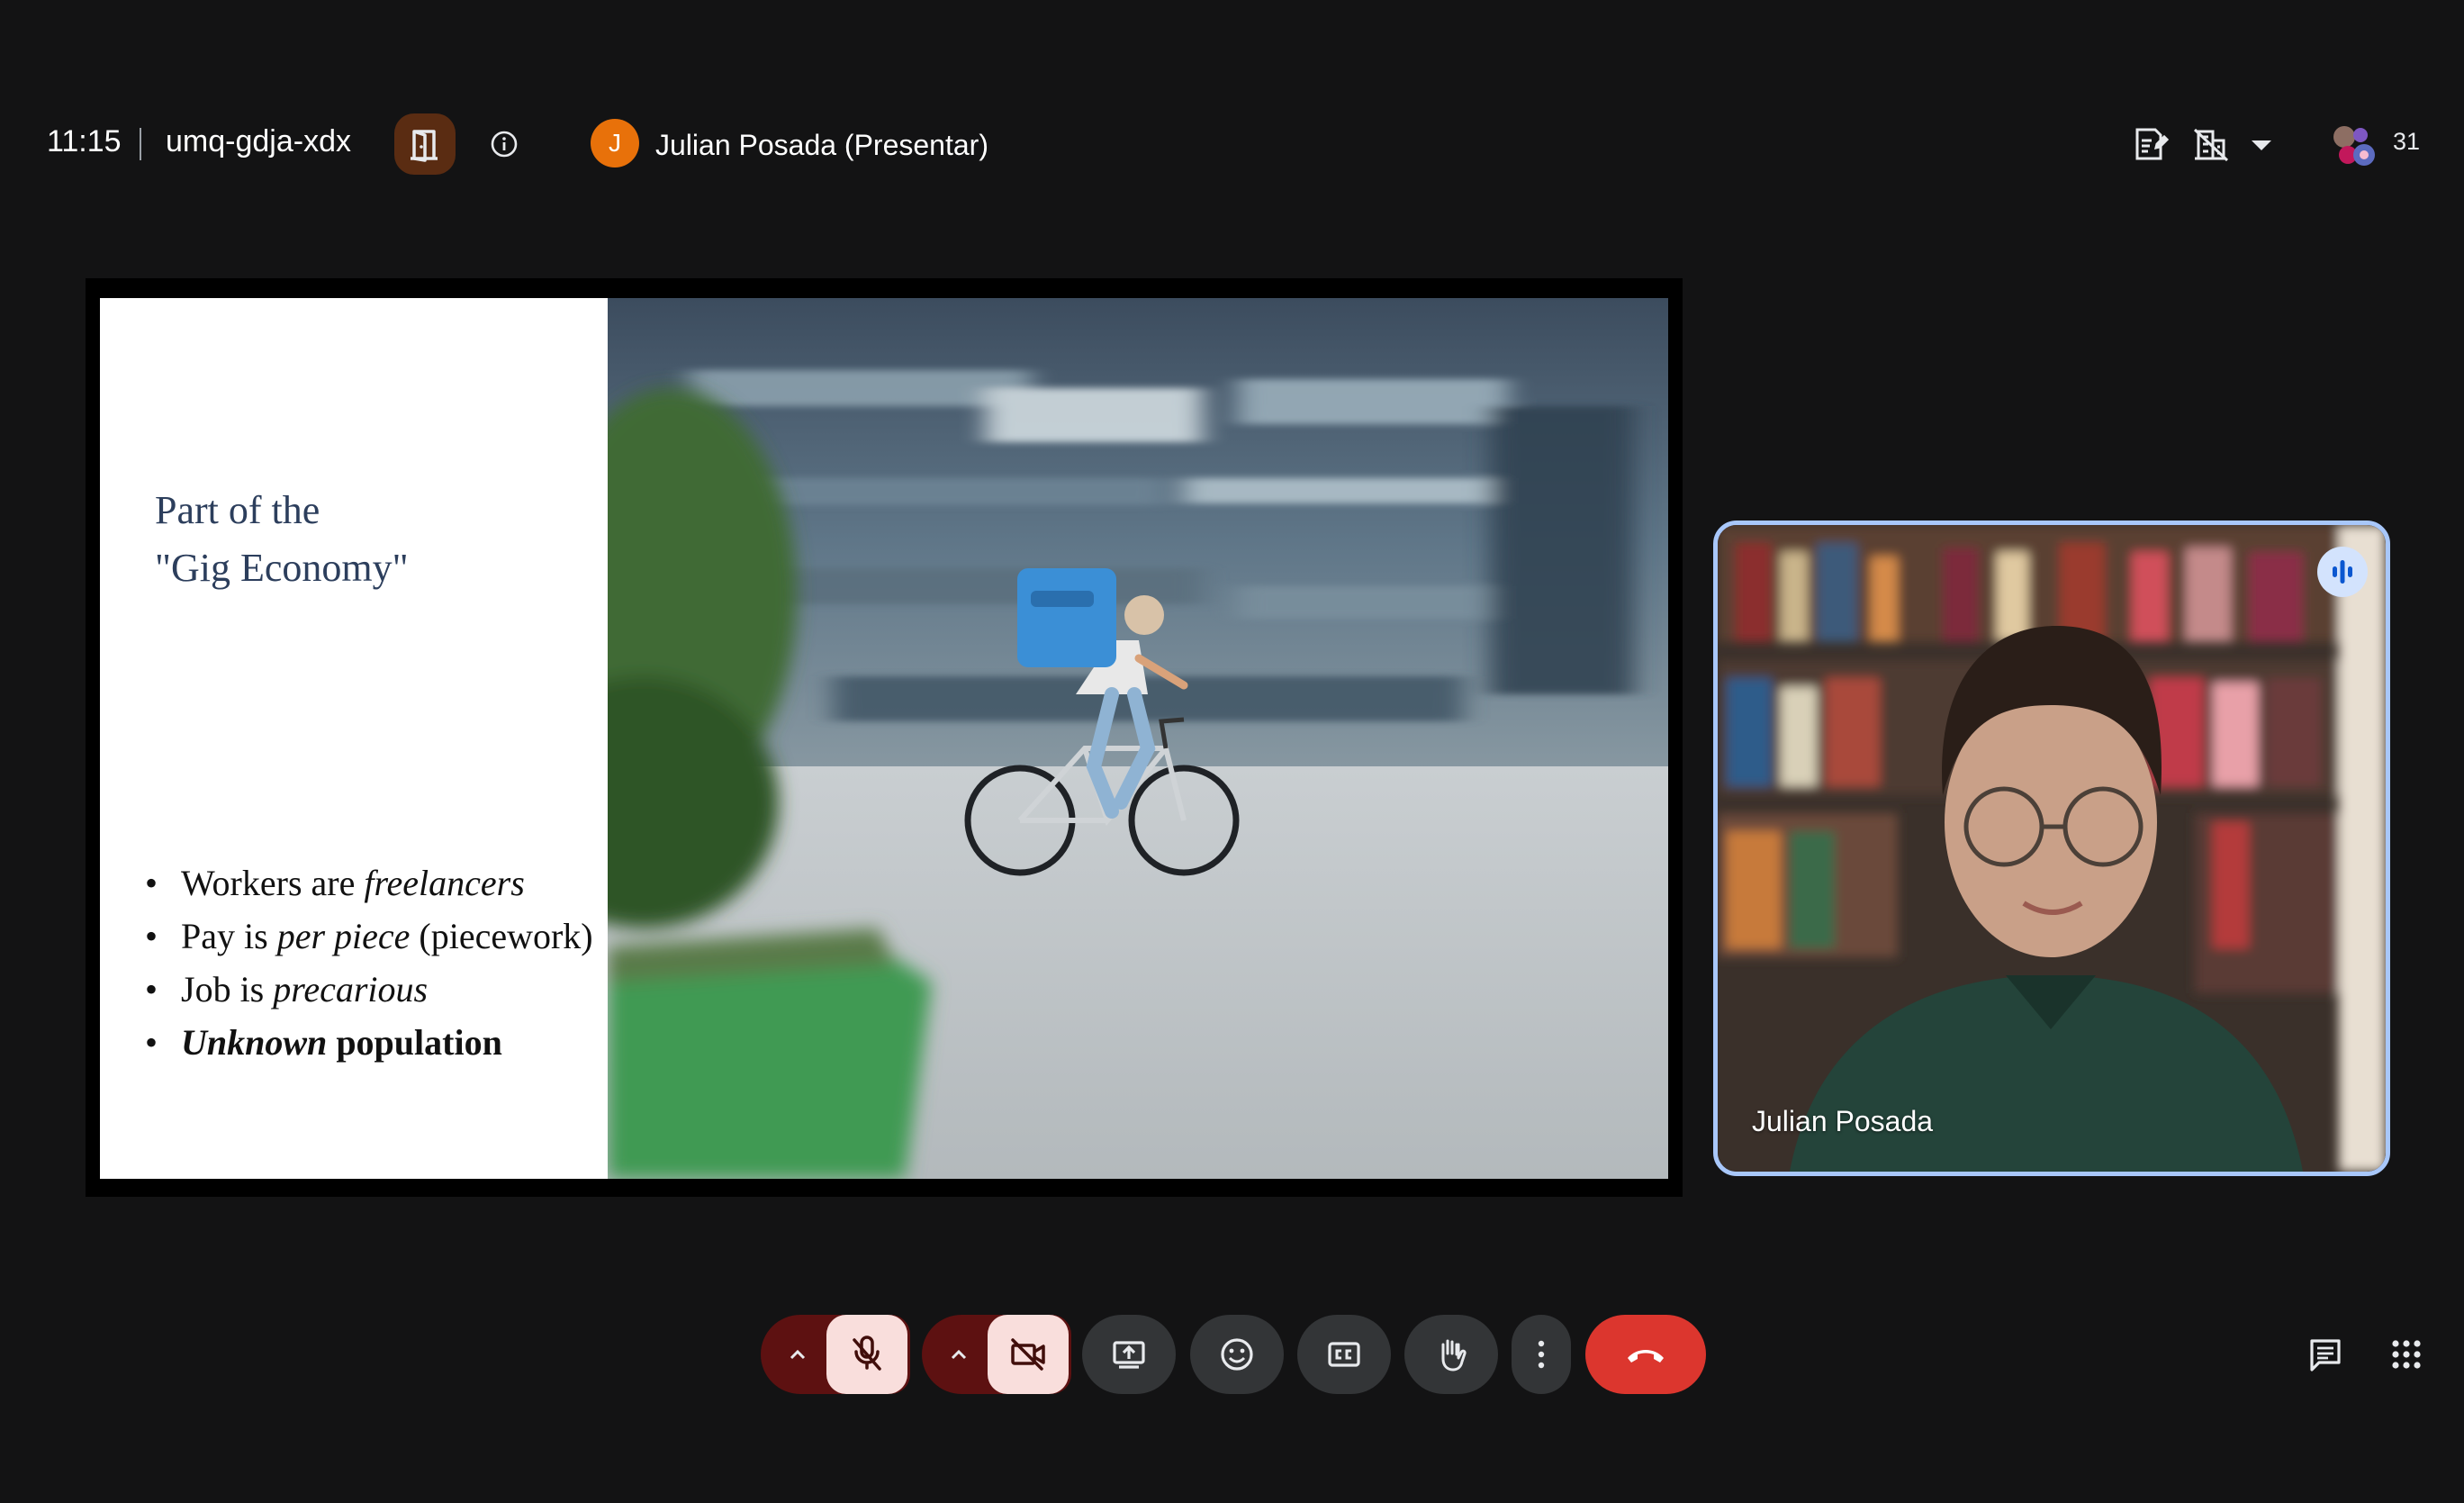 Image resolution: width=2464 pixels, height=1503 pixels. I want to click on speaking-indicator, so click(2342, 572).